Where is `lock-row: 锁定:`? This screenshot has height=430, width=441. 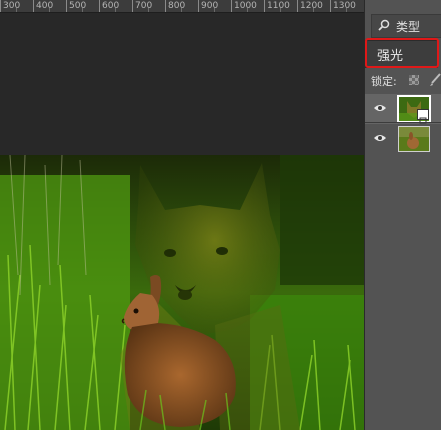
lock-row: 锁定: is located at coordinates (403, 81).